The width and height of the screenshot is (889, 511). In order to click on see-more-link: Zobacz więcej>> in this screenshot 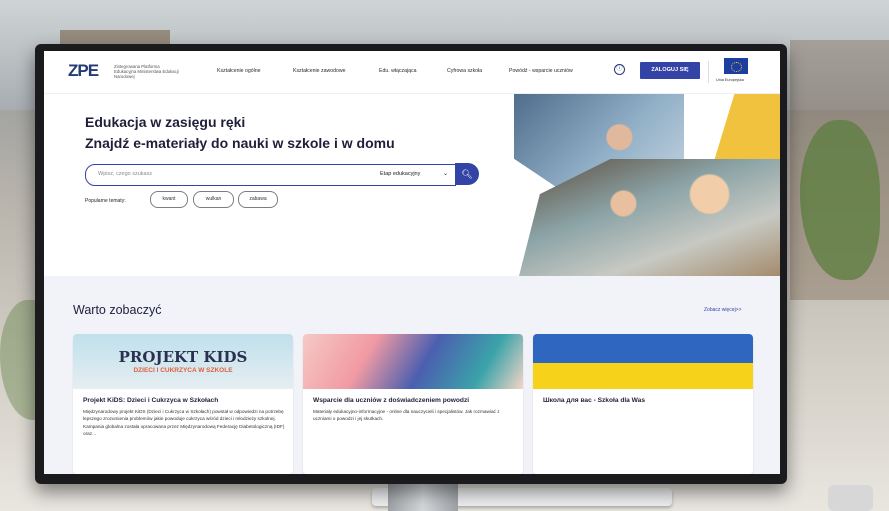, I will do `click(723, 310)`.